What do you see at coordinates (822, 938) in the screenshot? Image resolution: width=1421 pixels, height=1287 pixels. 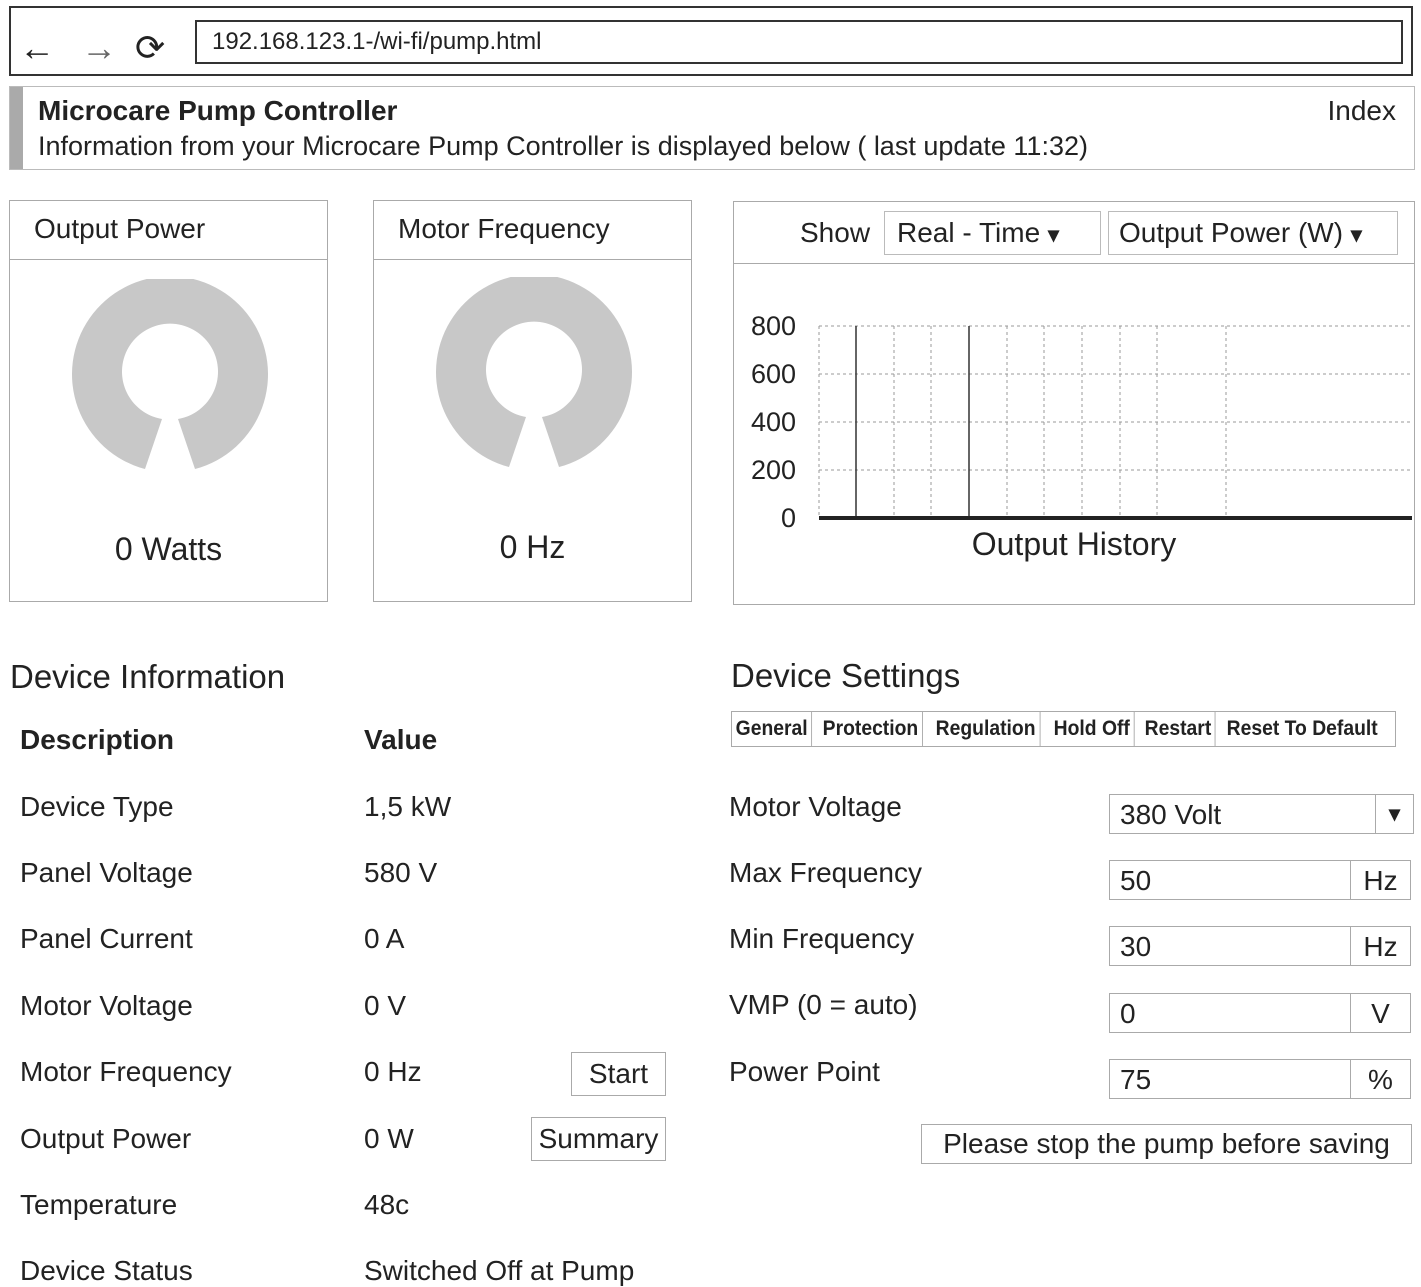 I see `min-frequency-label: Min Frequency` at bounding box center [822, 938].